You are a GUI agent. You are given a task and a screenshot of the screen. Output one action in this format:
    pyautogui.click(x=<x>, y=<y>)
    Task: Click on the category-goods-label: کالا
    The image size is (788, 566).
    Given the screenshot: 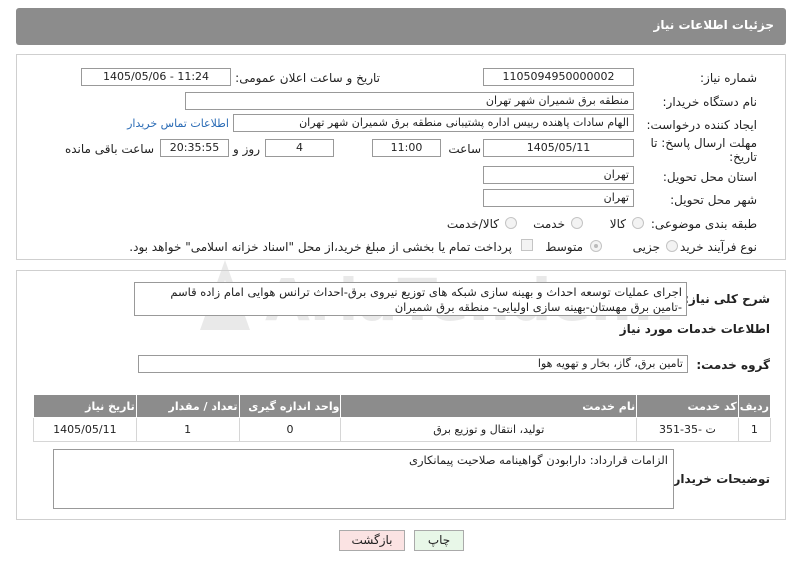 What is the action you would take?
    pyautogui.click(x=617, y=224)
    